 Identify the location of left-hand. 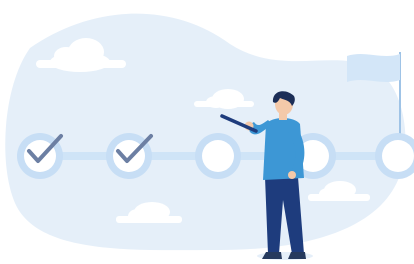
(292, 175).